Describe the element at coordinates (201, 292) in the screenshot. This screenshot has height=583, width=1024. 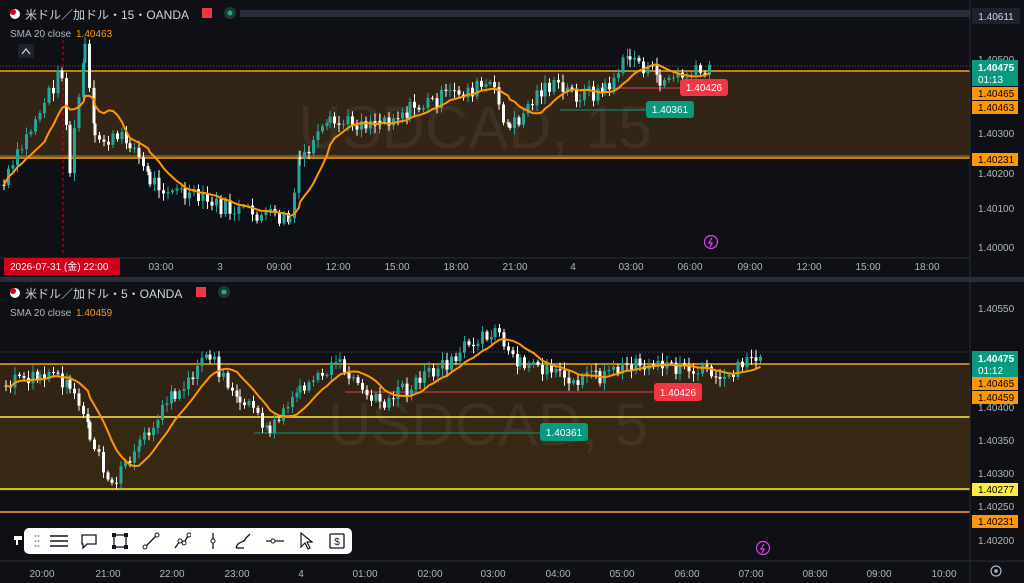
I see `bottom-flag-marker` at that location.